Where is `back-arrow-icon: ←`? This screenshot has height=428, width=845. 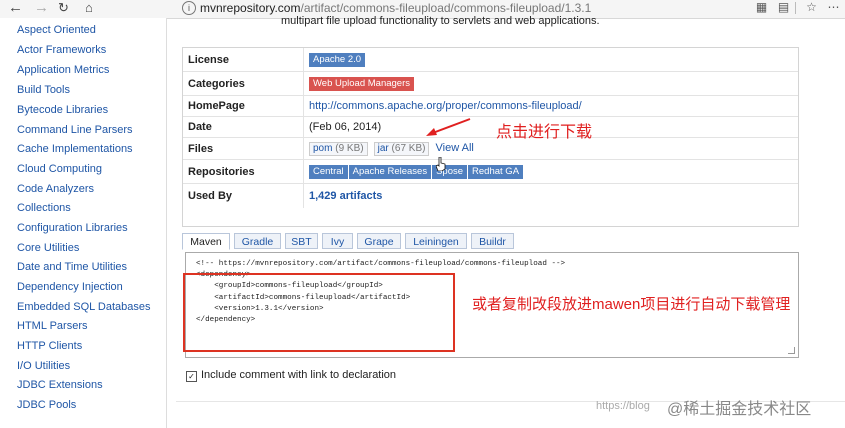 back-arrow-icon: ← is located at coordinates (15, 8).